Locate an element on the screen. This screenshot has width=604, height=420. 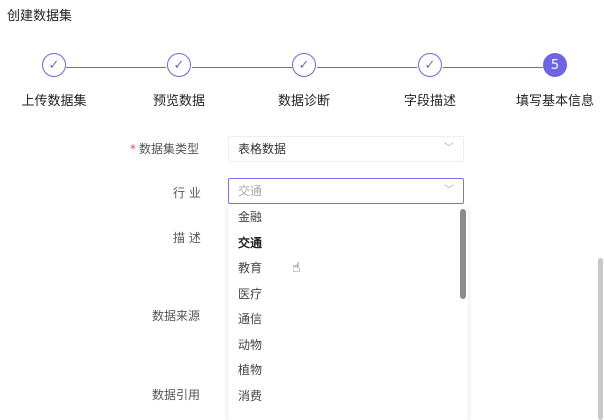
page-title: 创建数据集 is located at coordinates (40, 16).